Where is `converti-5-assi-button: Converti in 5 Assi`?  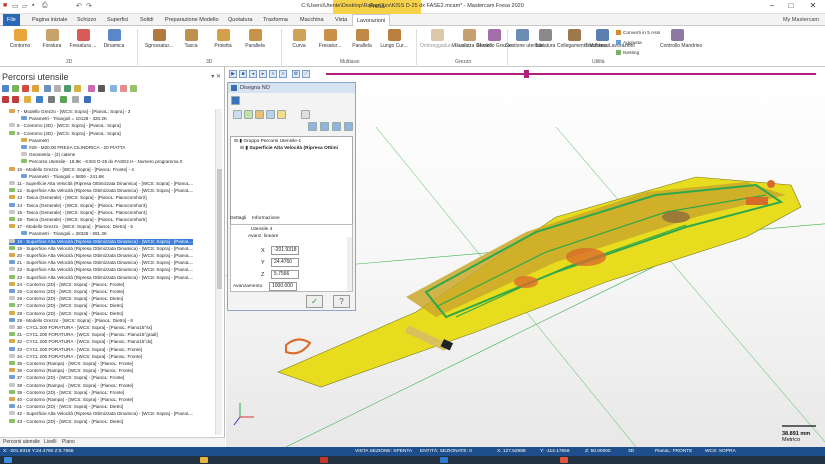 converti-5-assi-button: Converti in 5 Assi is located at coordinates (638, 33).